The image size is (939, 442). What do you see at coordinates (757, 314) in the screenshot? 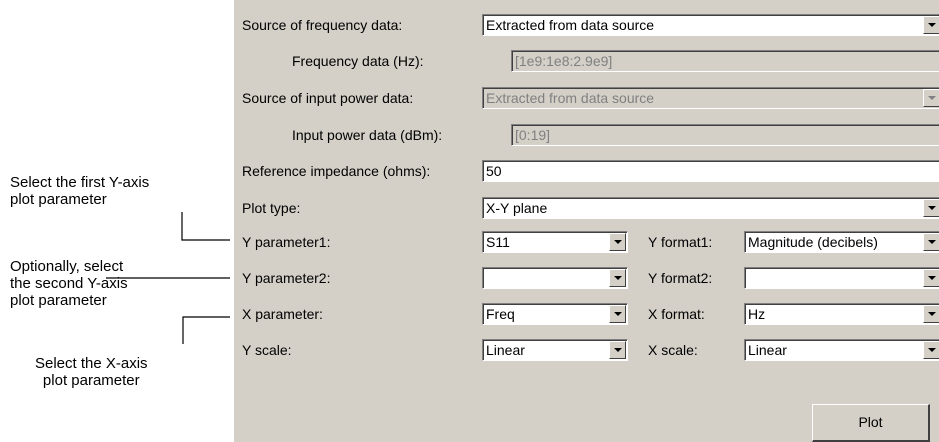
I see `x-format-value: Hz` at bounding box center [757, 314].